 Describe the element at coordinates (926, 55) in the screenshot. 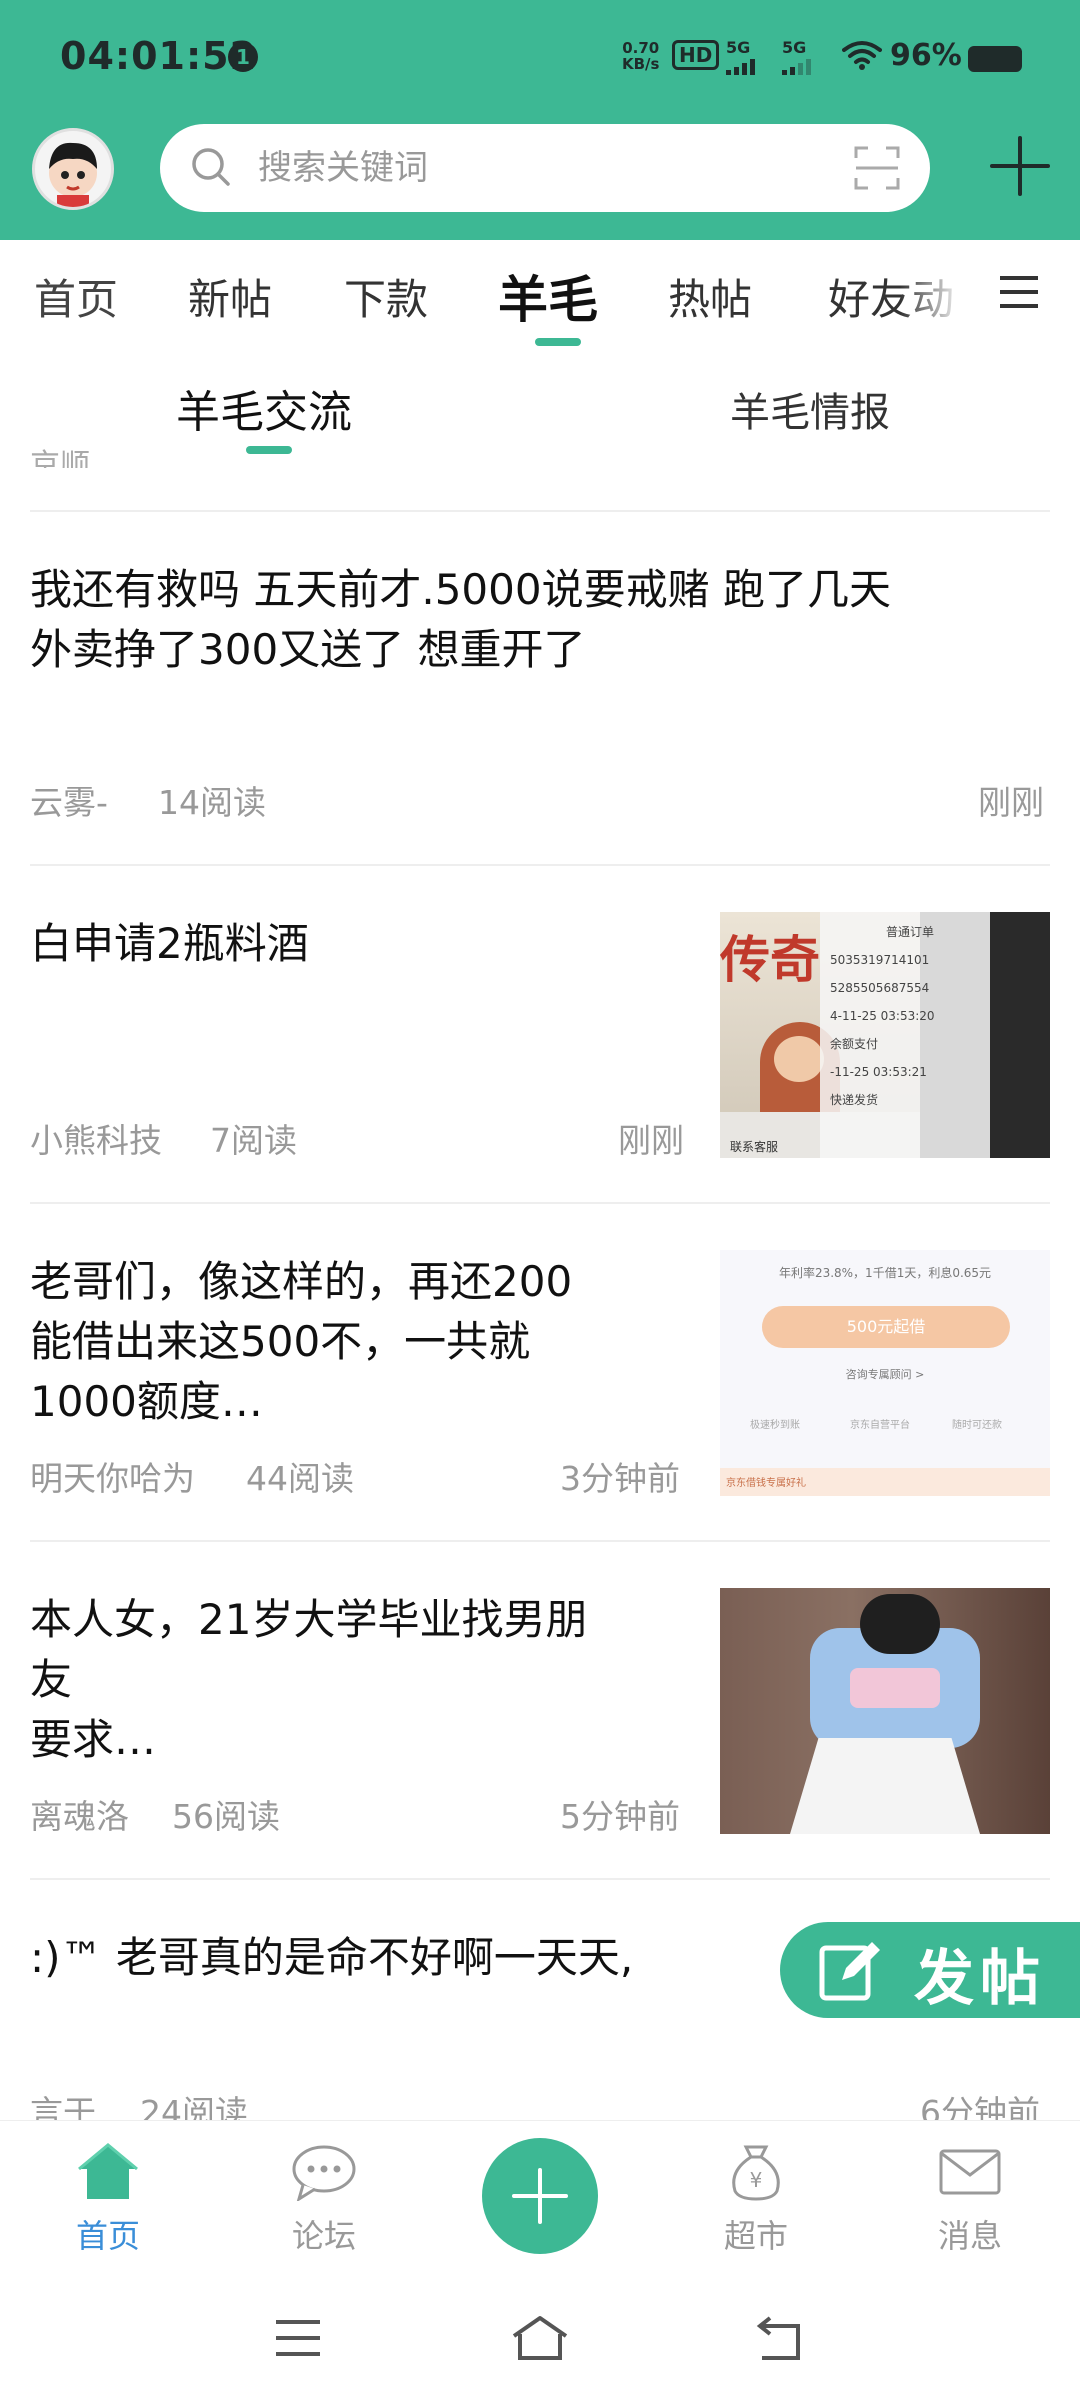

I see `battery-percent: 96%` at that location.